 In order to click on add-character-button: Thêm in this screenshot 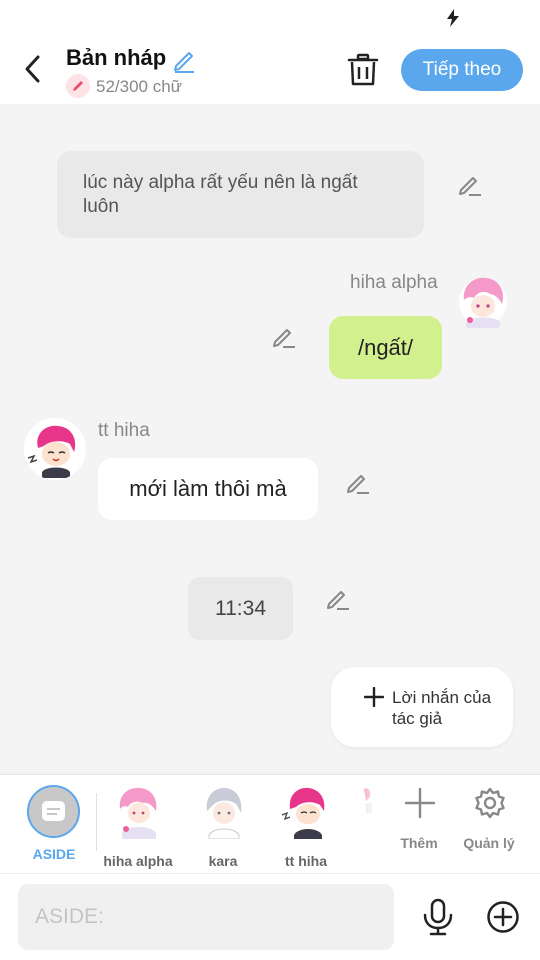, I will do `click(419, 822)`.